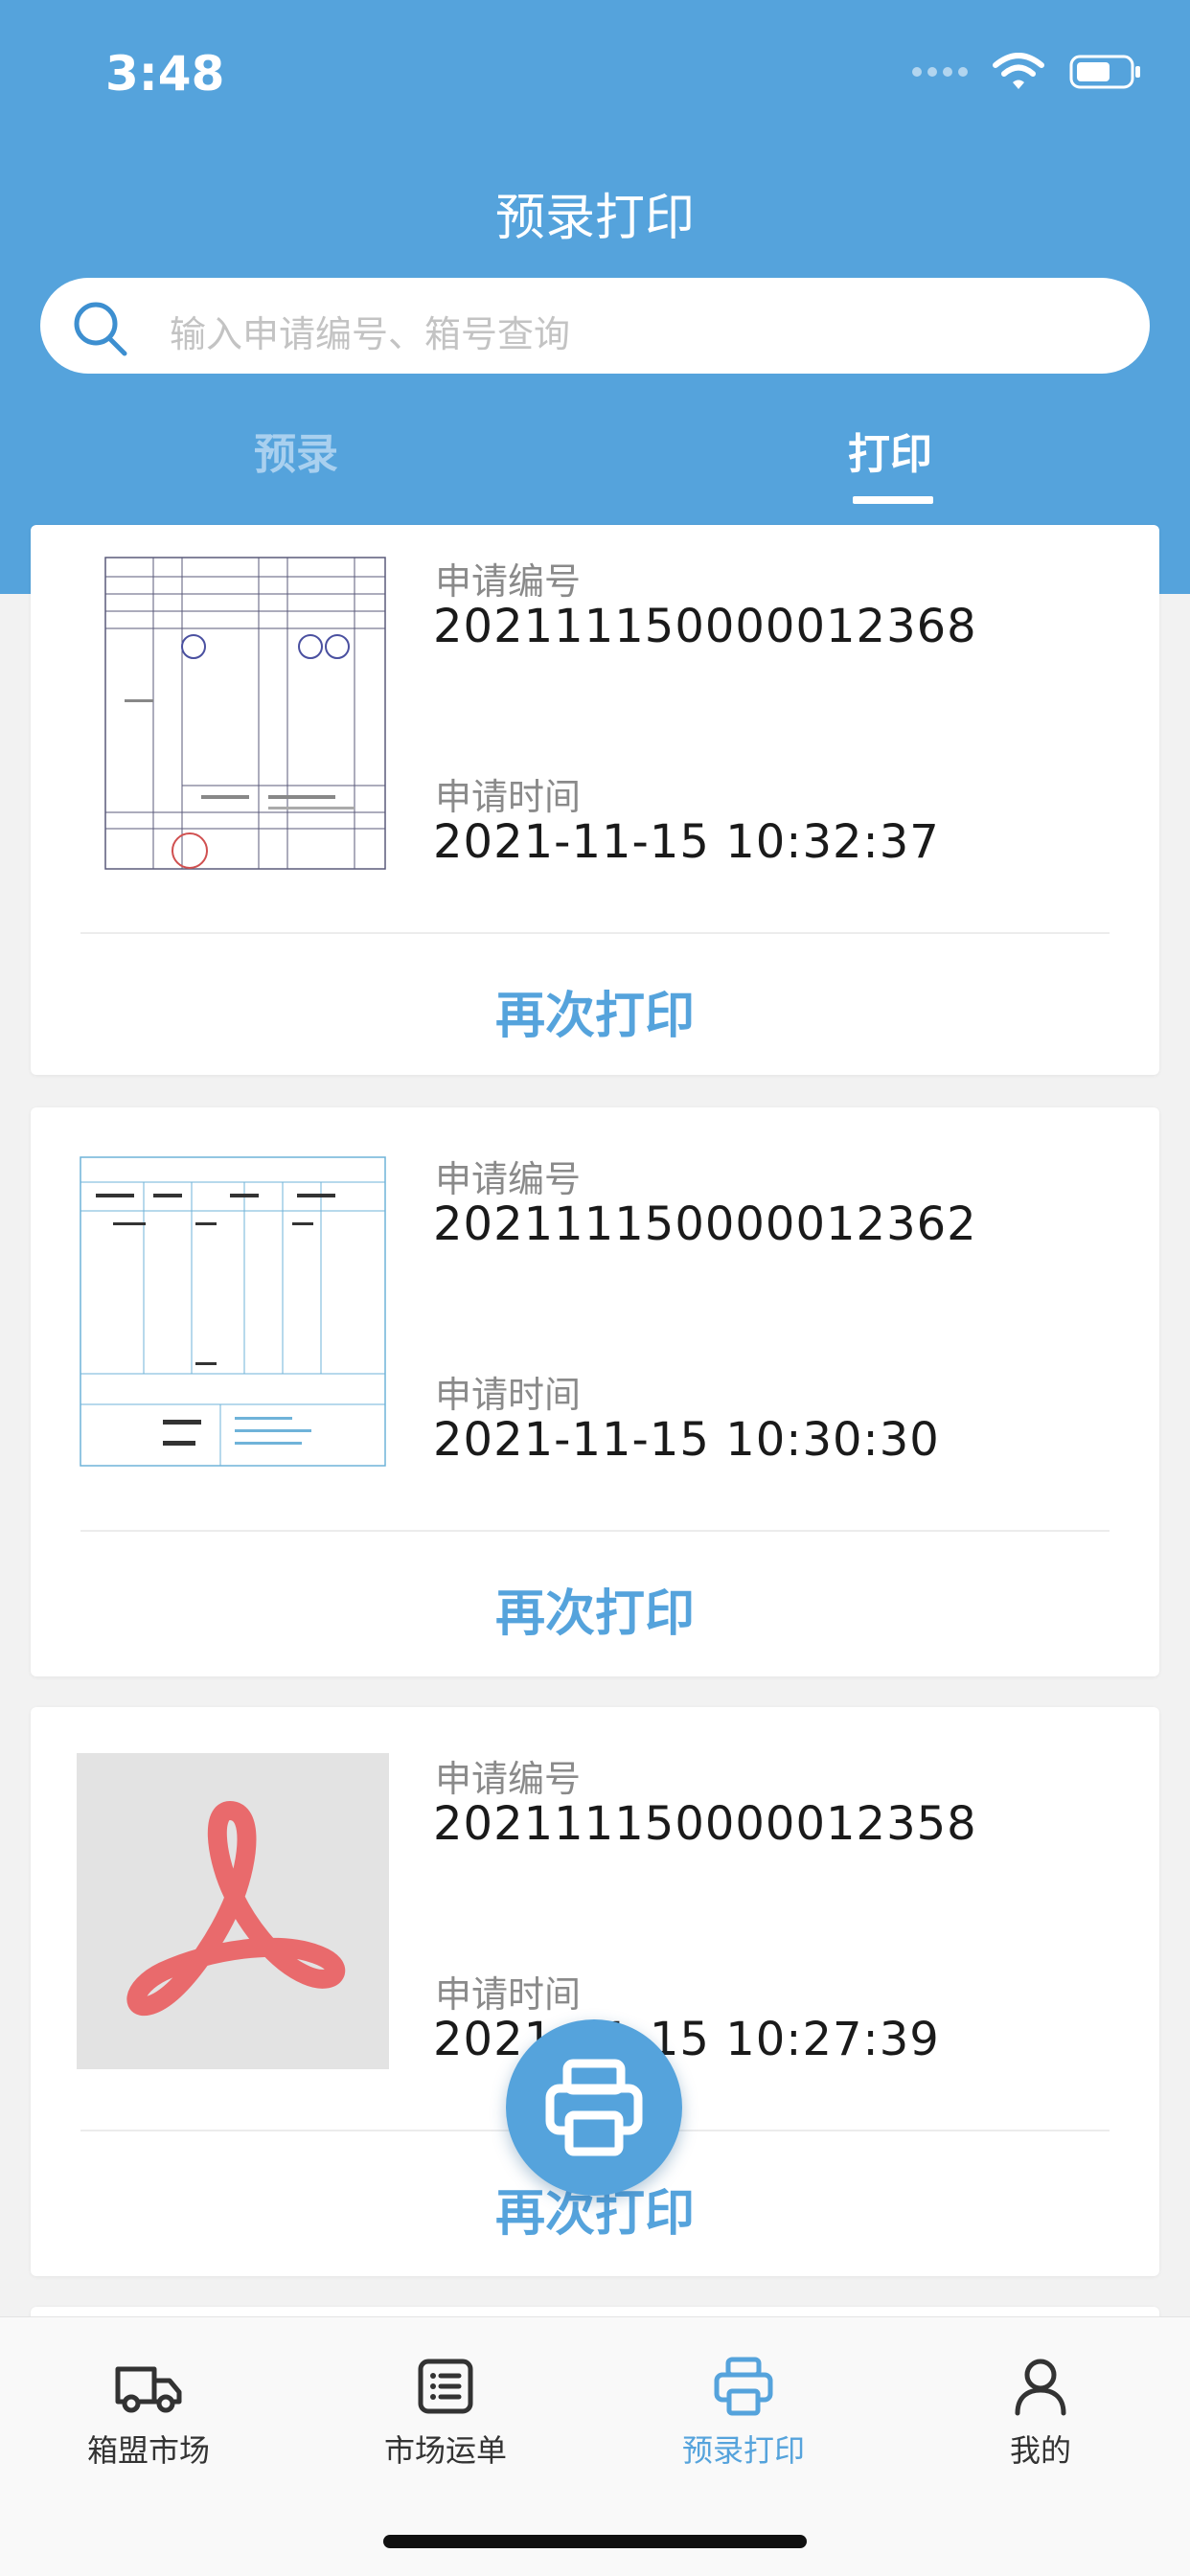 The height and width of the screenshot is (2576, 1190). Describe the element at coordinates (940, 72) in the screenshot. I see `signal-icon` at that location.